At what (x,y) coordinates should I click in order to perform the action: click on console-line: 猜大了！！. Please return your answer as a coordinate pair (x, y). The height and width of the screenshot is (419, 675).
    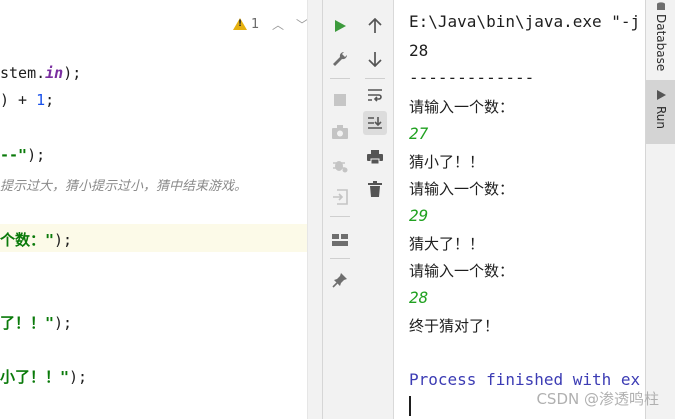
    Looking at the image, I should click on (447, 244).